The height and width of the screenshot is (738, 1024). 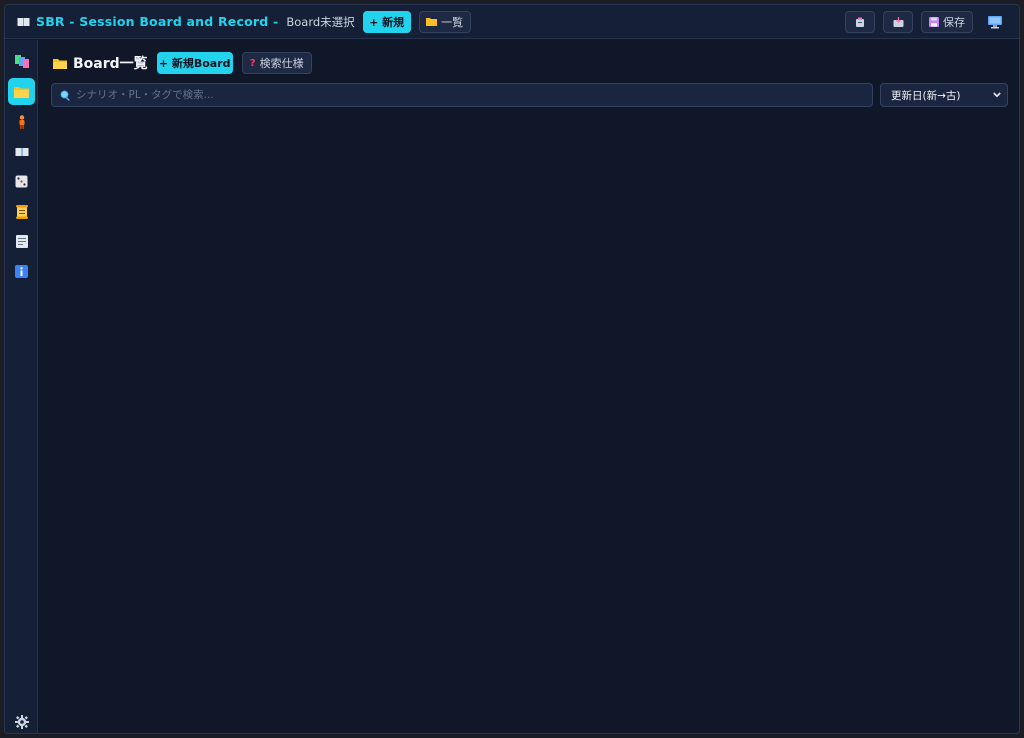 I want to click on import-button, so click(x=898, y=21).